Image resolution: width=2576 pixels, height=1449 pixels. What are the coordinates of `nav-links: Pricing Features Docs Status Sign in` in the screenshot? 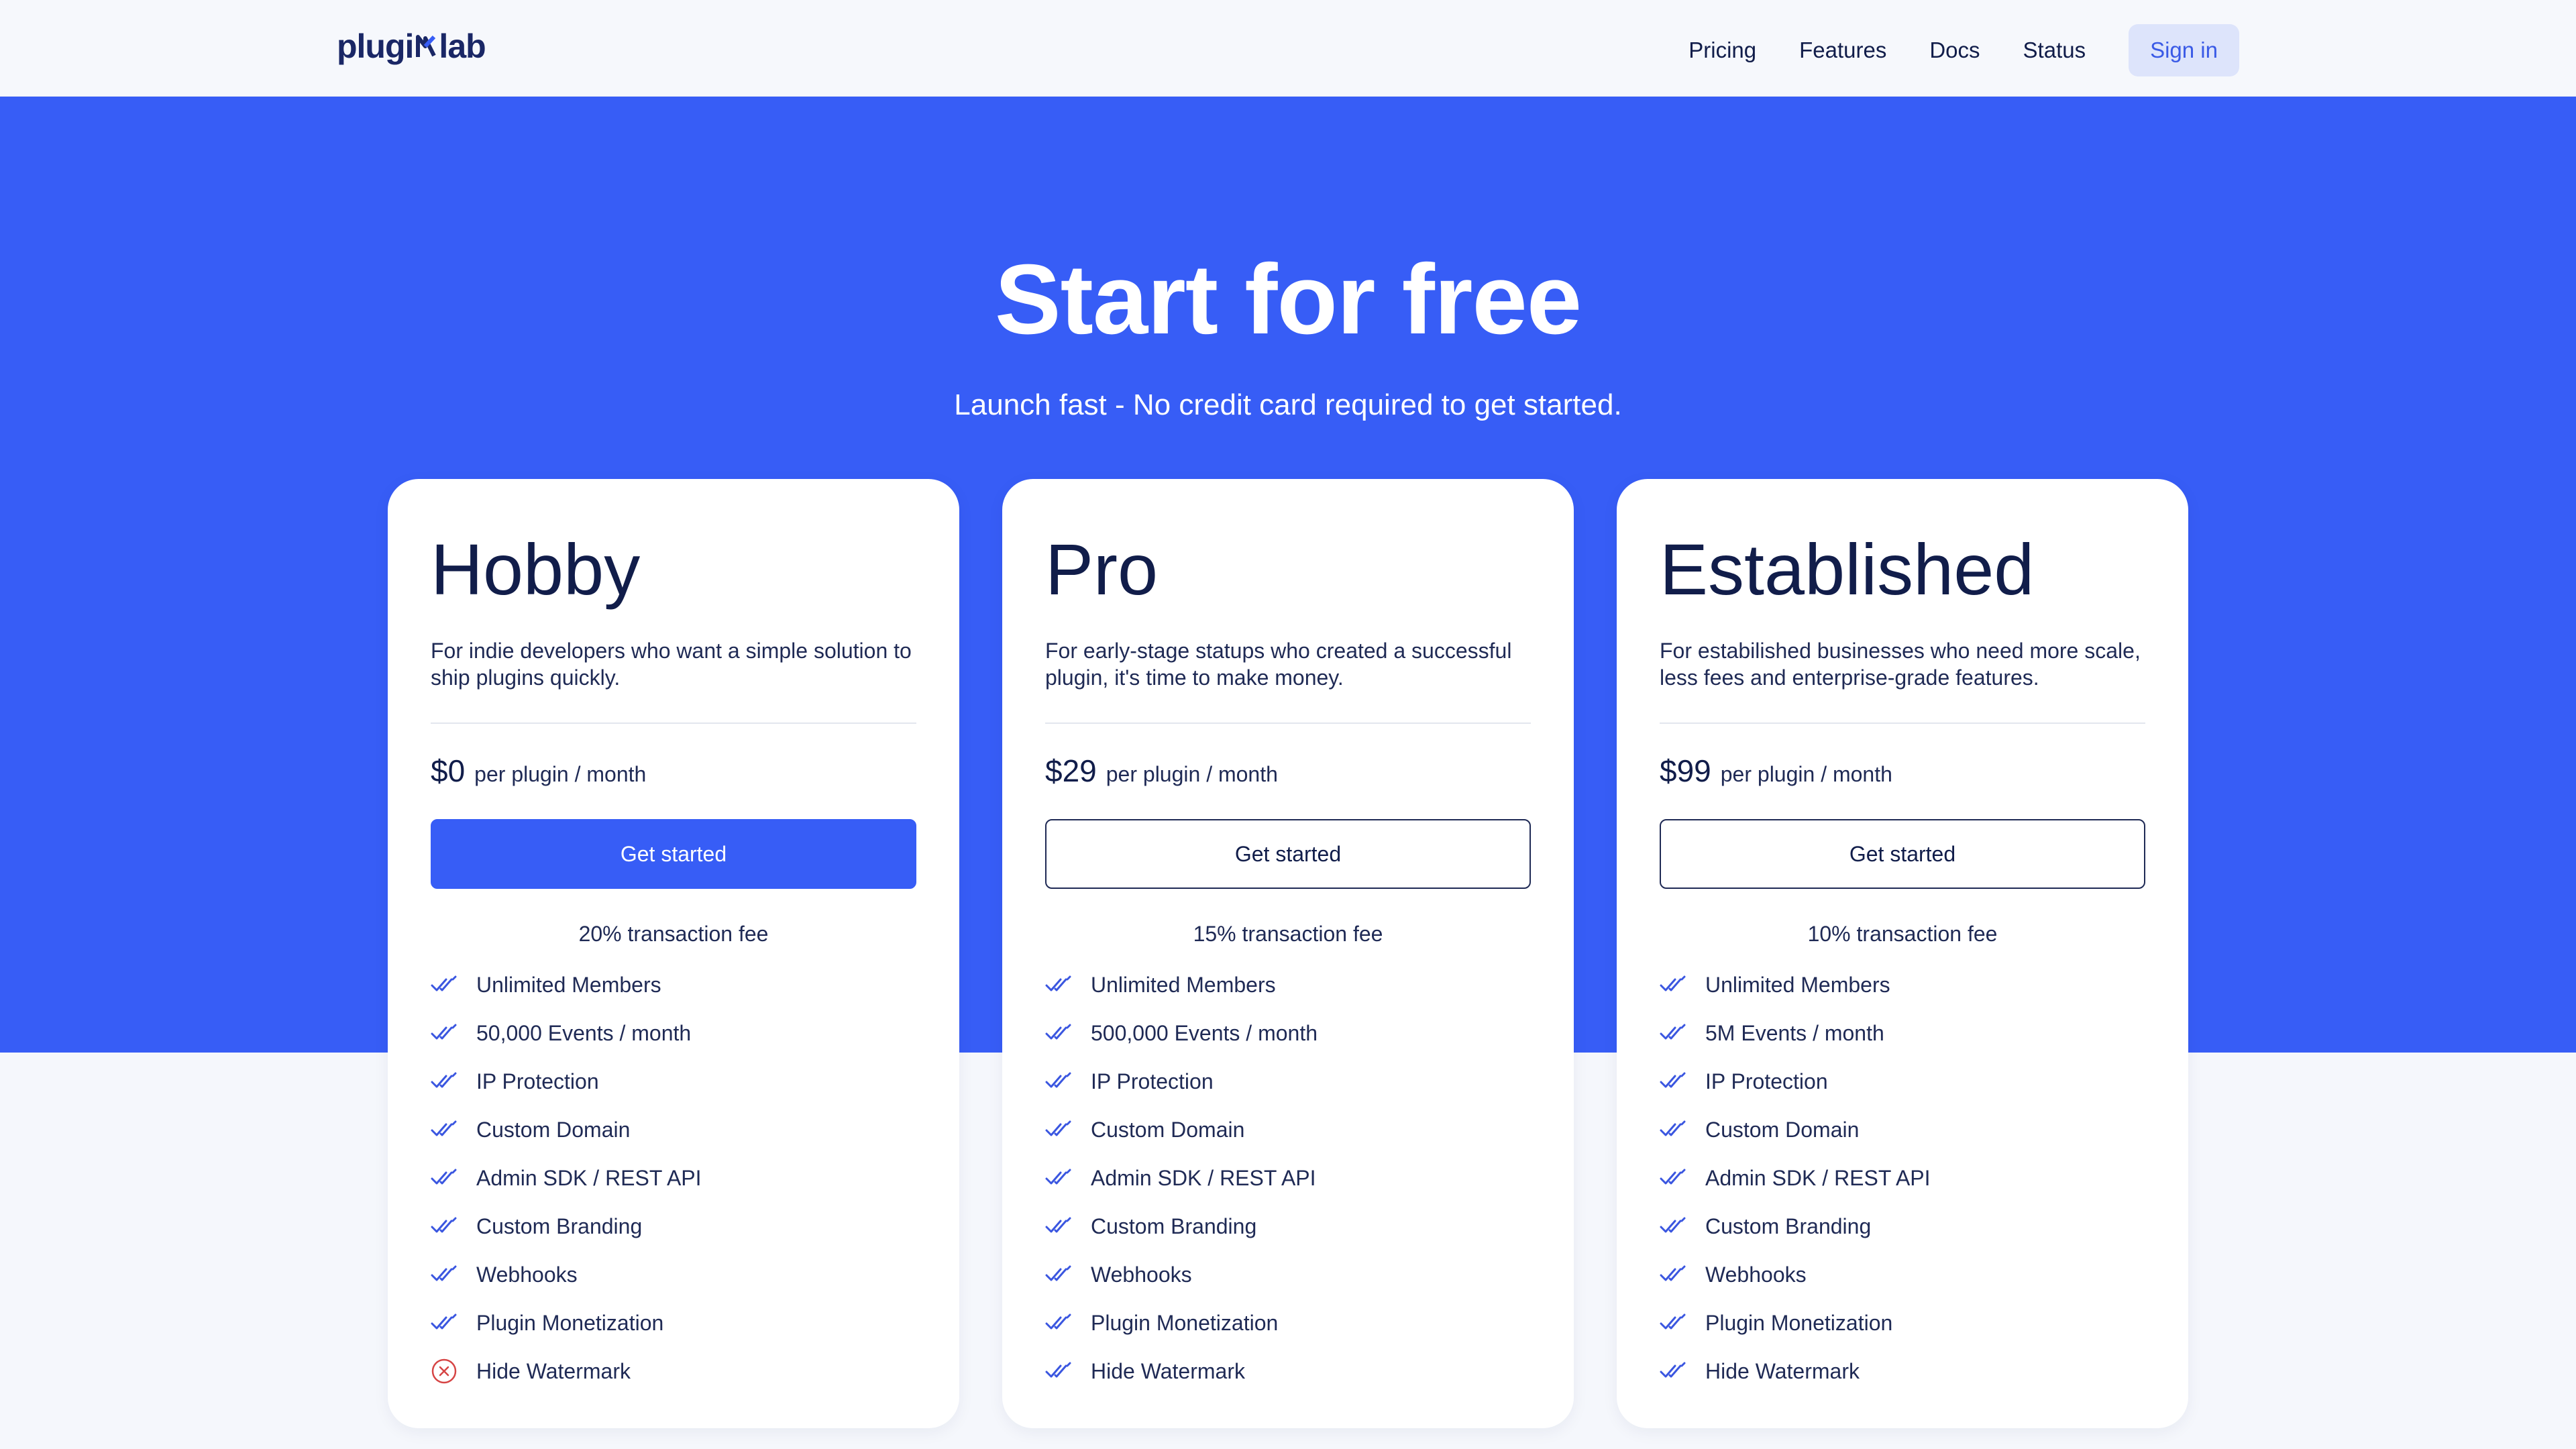 It's located at (1963, 50).